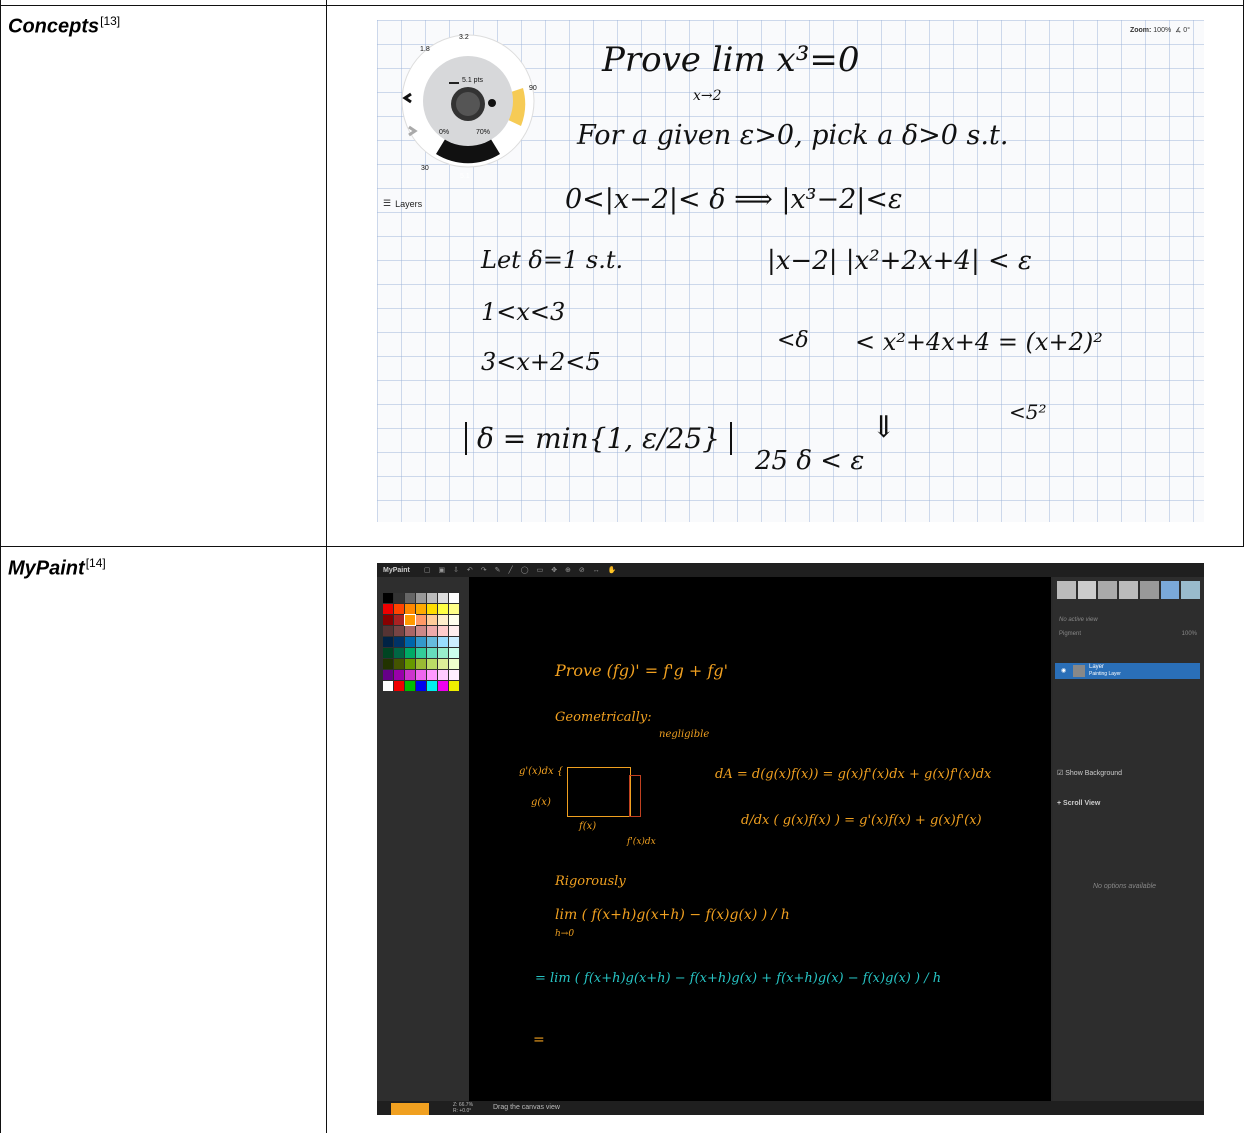 The height and width of the screenshot is (1133, 1244). What do you see at coordinates (588, 826) in the screenshot?
I see `ink-line: f(x)` at bounding box center [588, 826].